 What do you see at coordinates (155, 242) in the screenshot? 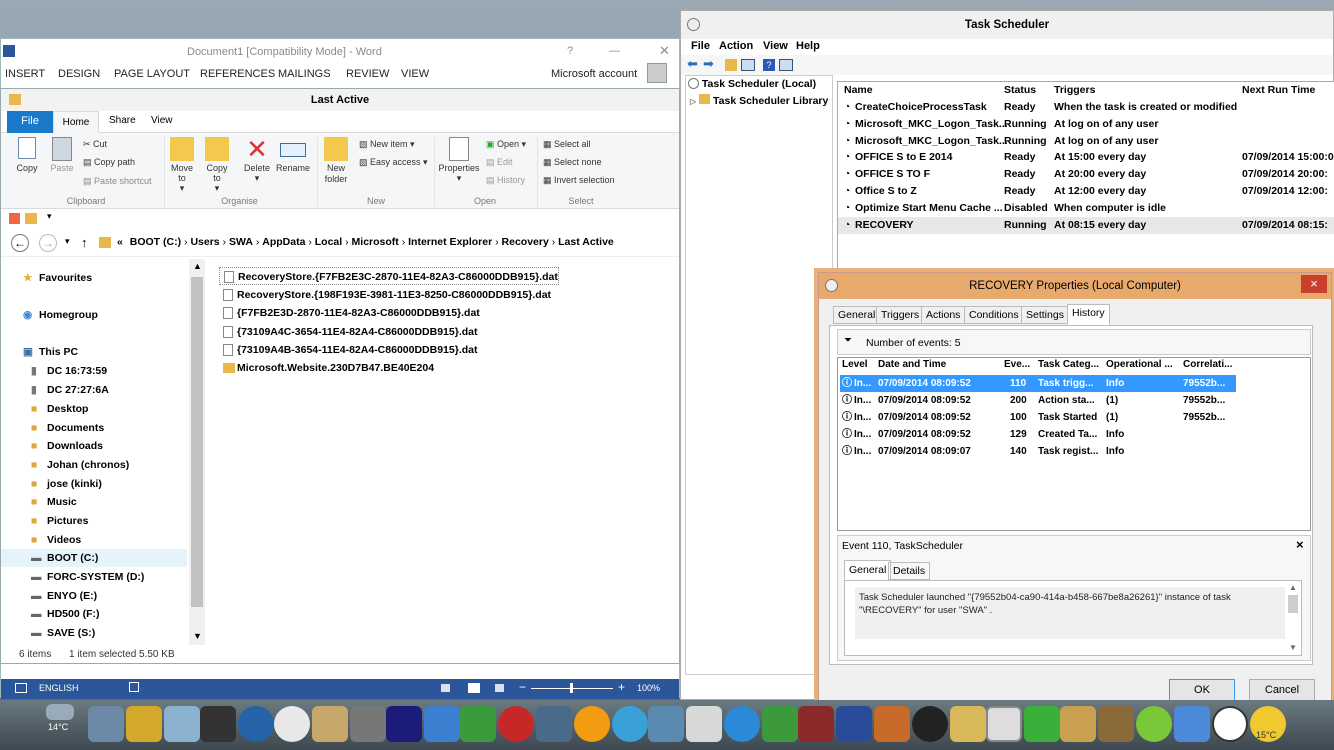
I see `breadcrumb-item: BOOT (C:)` at bounding box center [155, 242].